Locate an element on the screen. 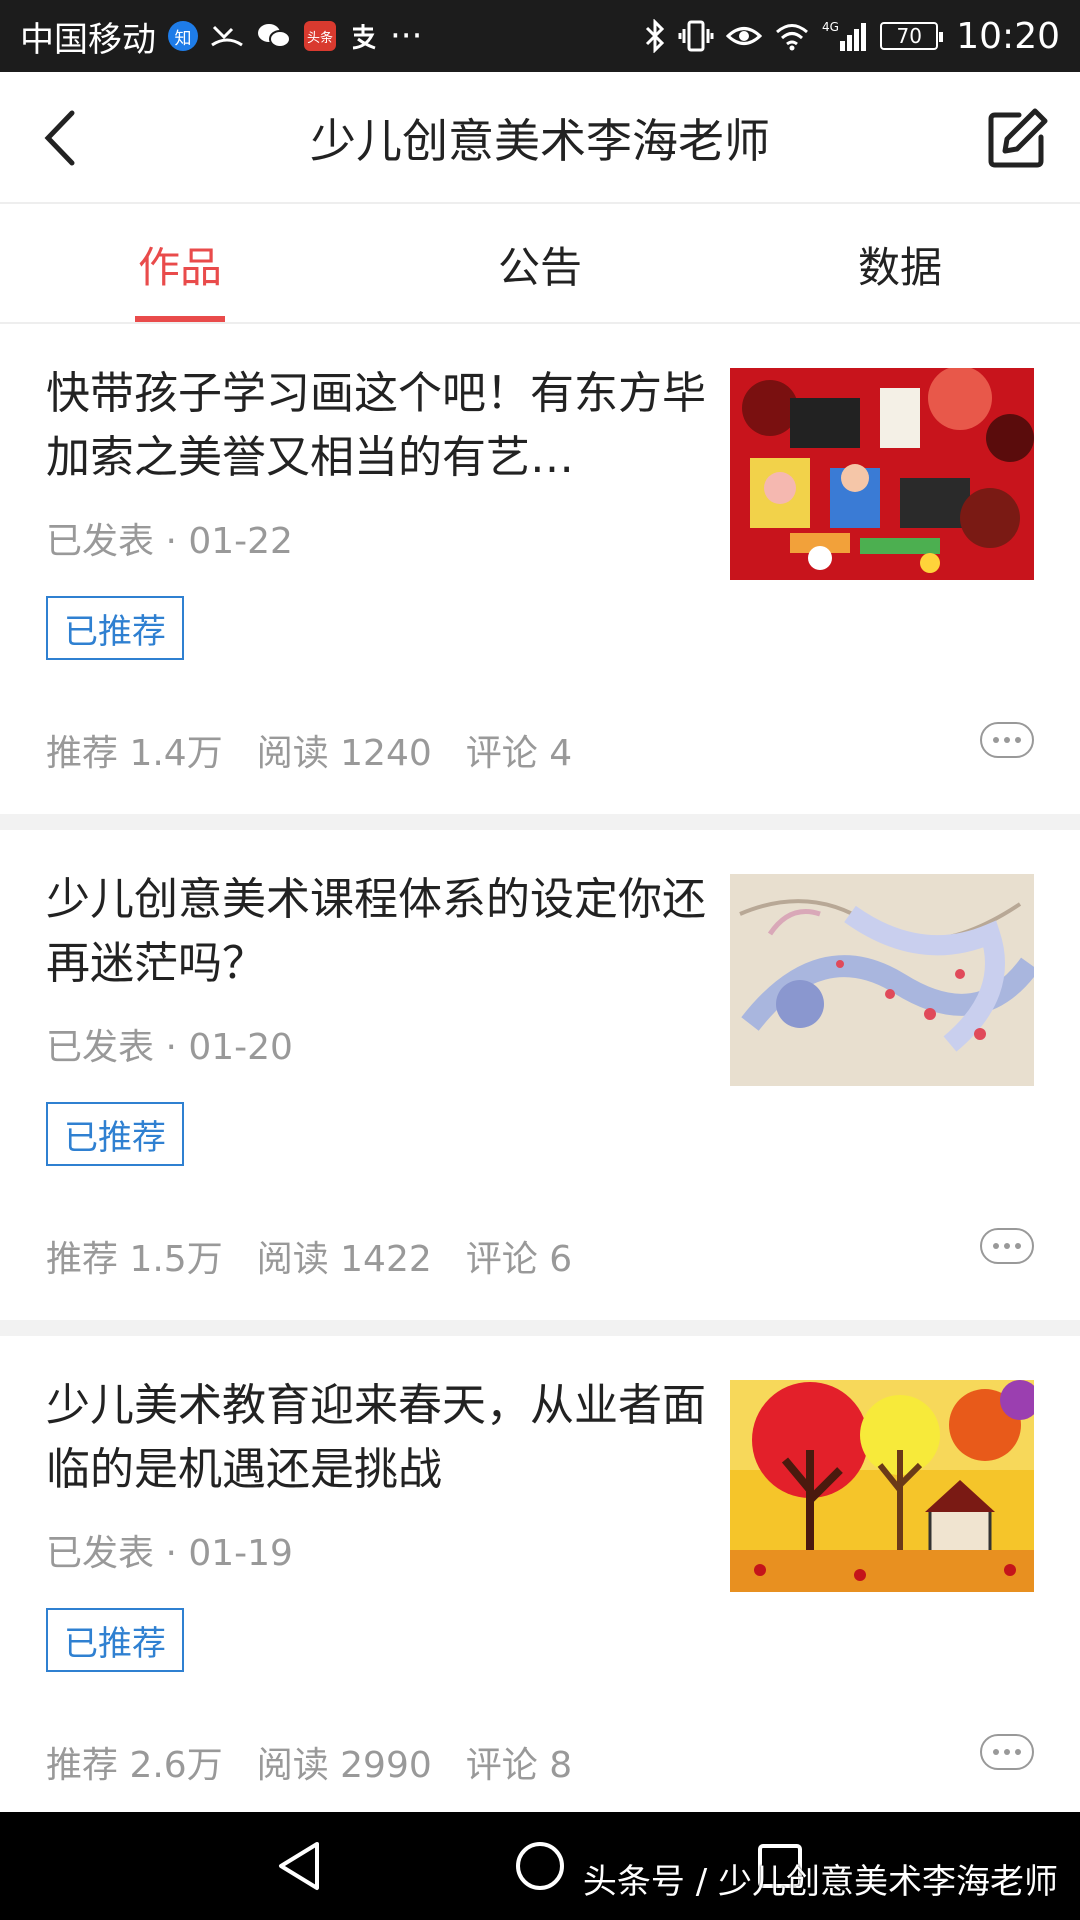 Image resolution: width=1080 pixels, height=1920 pixels. folk-painting-image is located at coordinates (882, 474).